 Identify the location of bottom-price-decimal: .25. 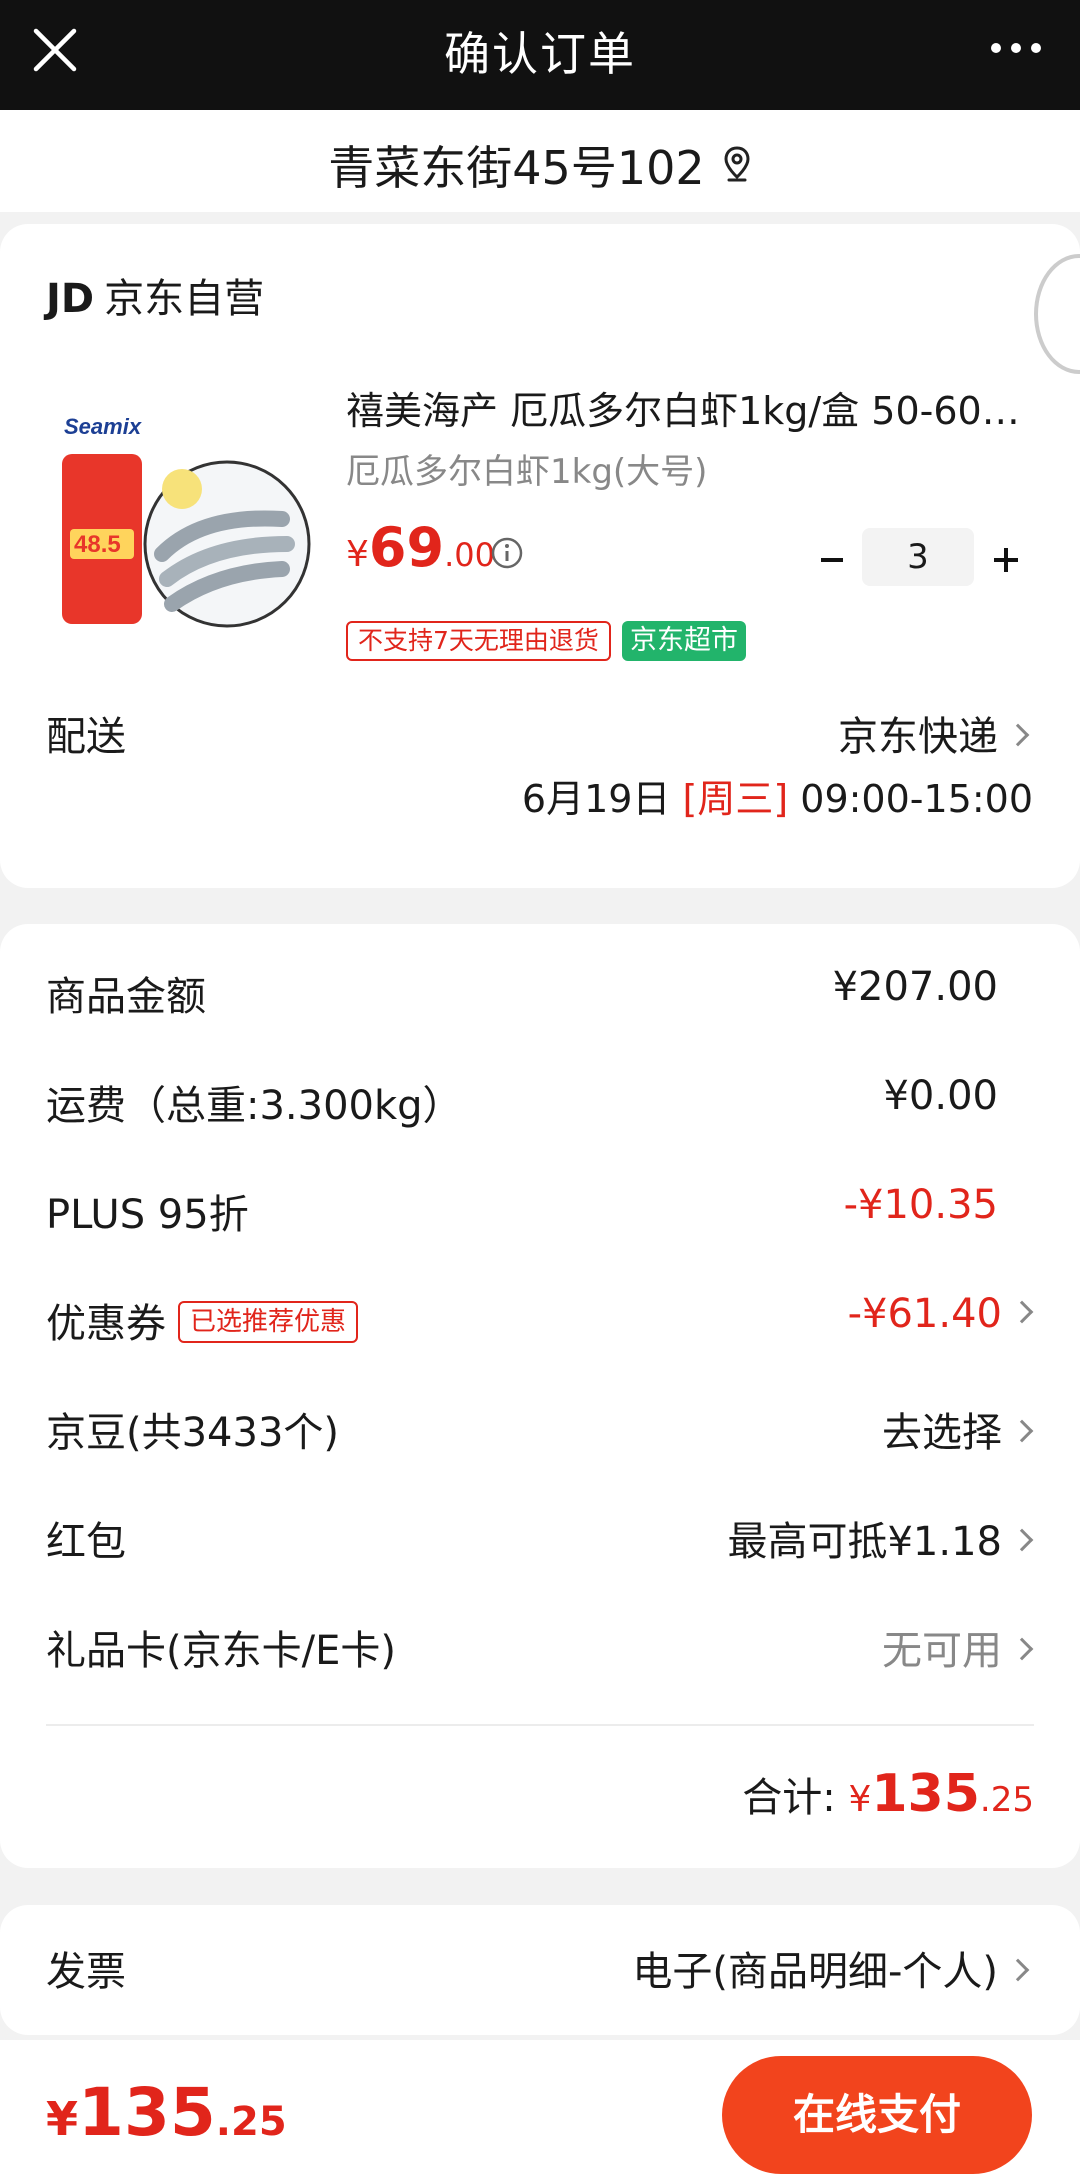
(251, 2122).